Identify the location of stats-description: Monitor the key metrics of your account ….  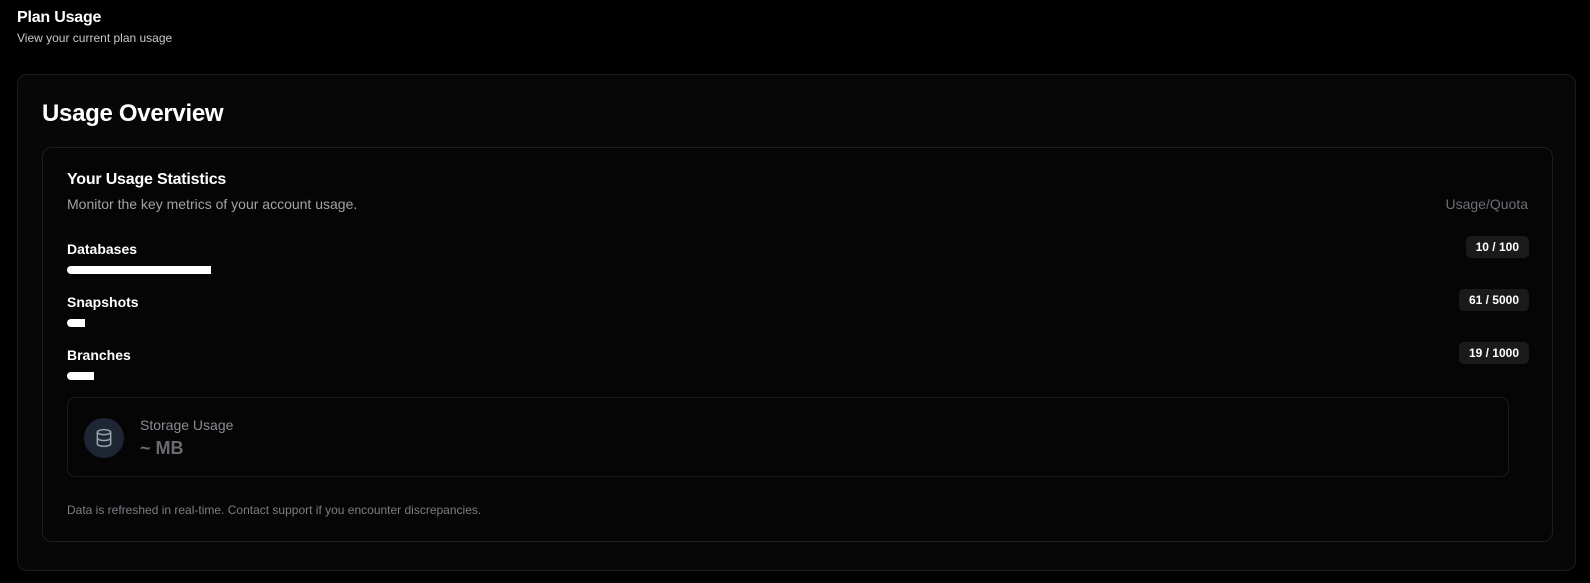
(212, 204).